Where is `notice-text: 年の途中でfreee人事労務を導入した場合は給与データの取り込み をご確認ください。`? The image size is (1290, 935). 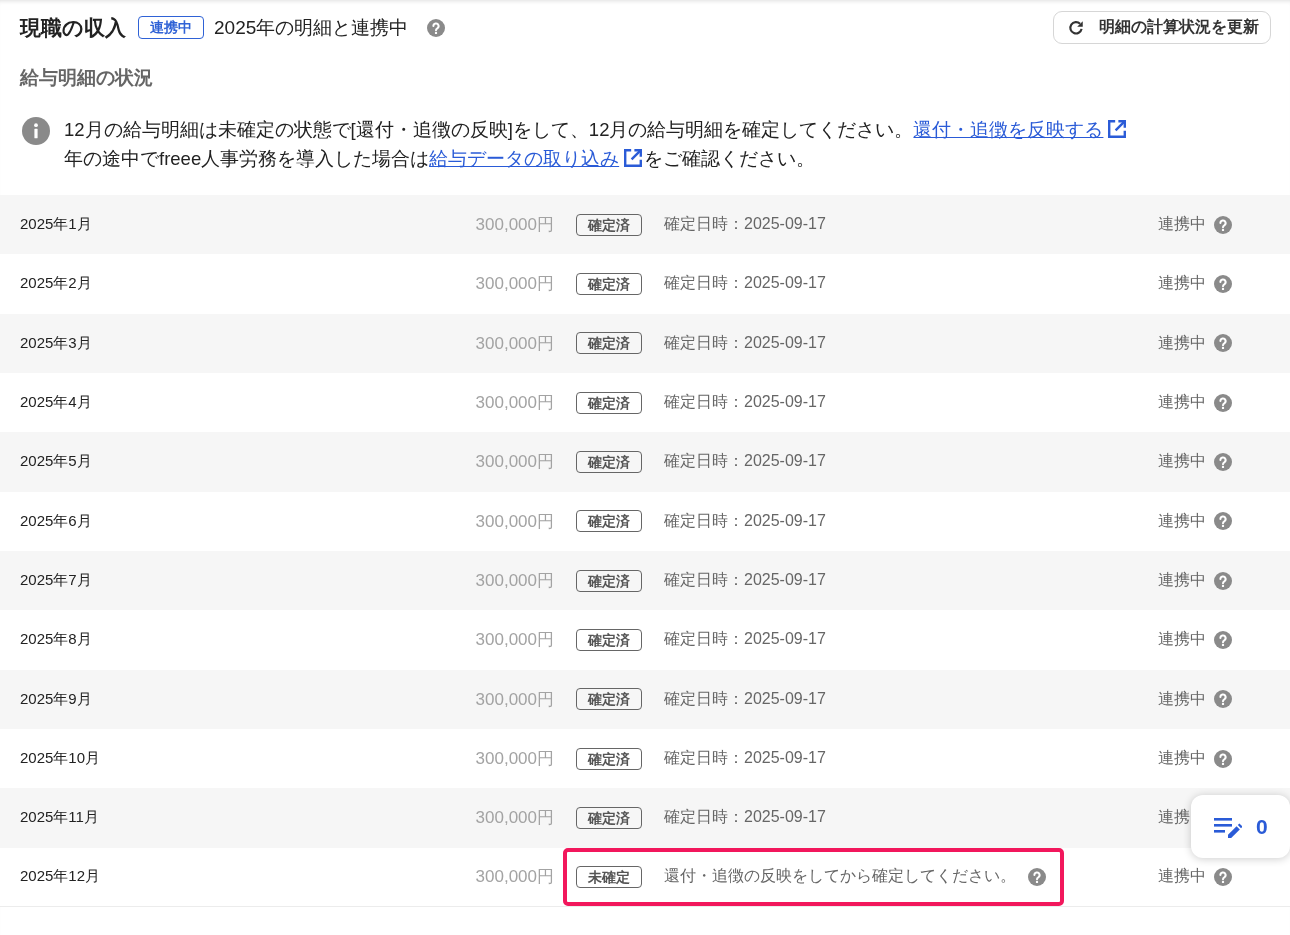
notice-text: 年の途中でfreee人事労務を導入した場合は給与データの取り込み をご確認ください。 is located at coordinates (440, 158).